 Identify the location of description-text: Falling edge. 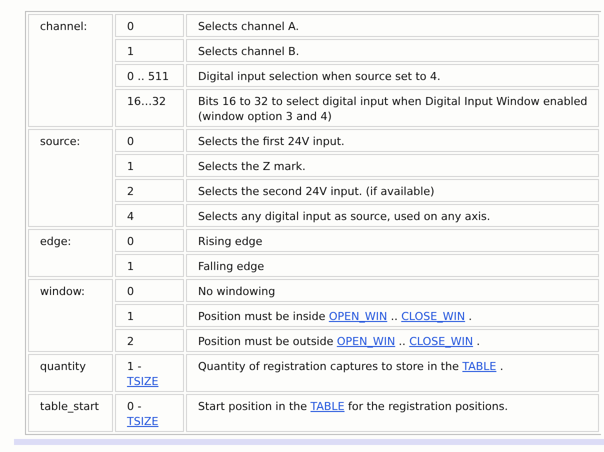
(231, 266).